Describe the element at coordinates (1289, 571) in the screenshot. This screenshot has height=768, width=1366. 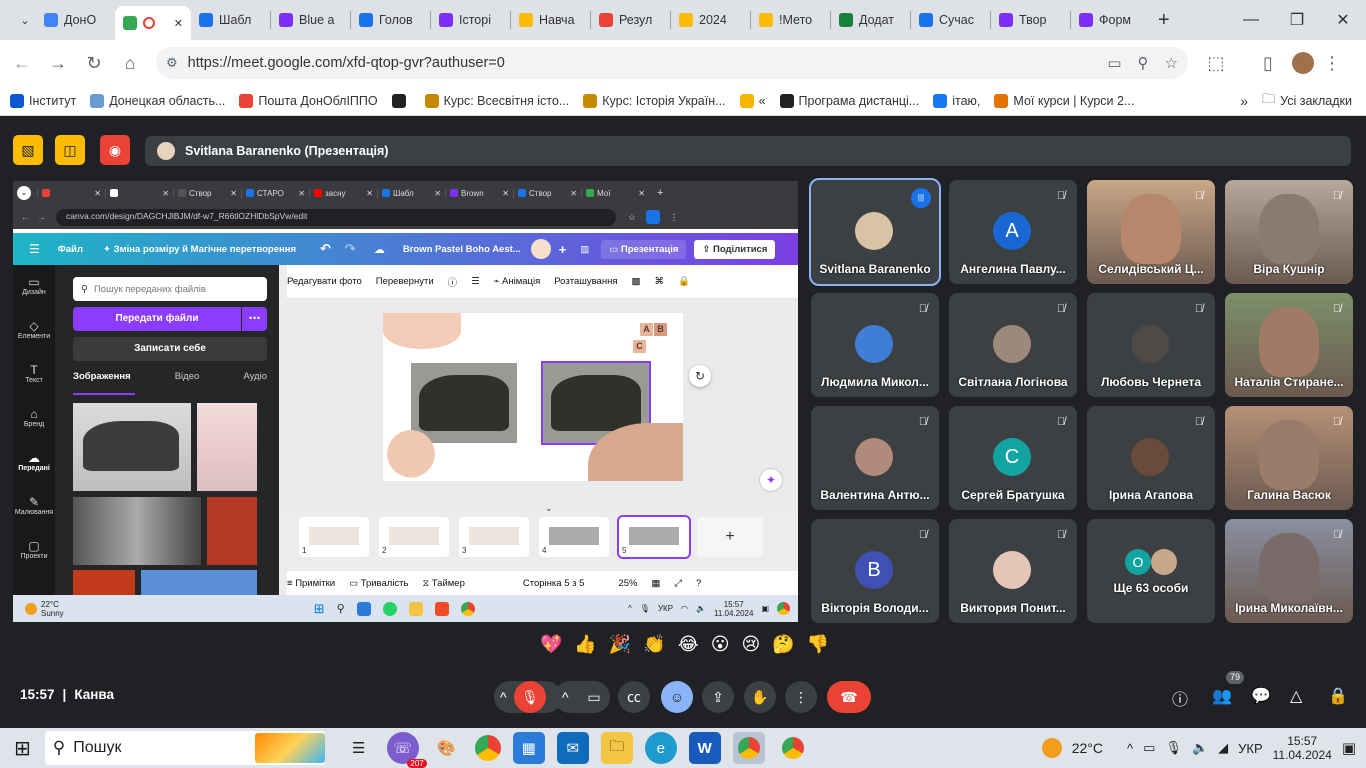
I see `participant-tile: Ірина Миколаївн... 🎙̸` at that location.